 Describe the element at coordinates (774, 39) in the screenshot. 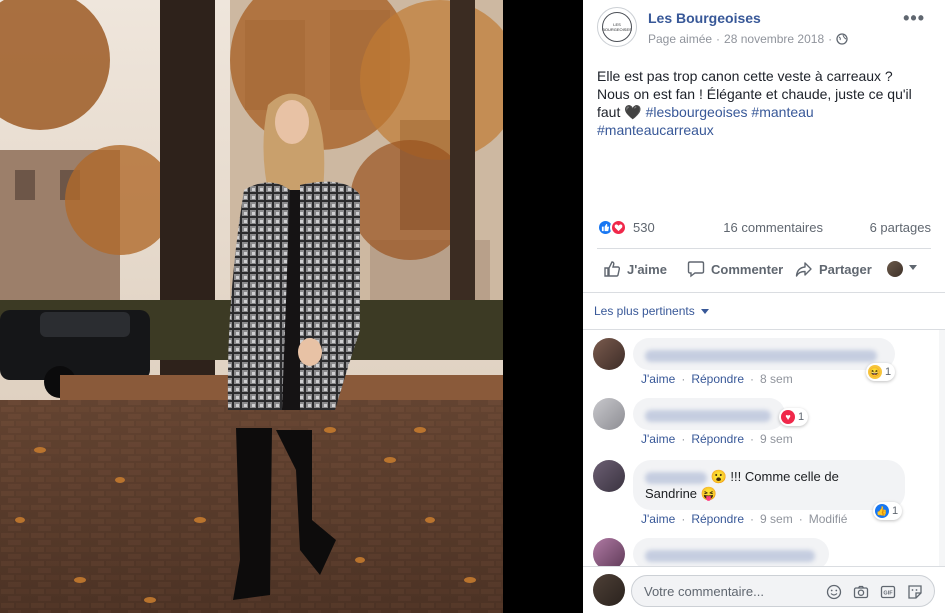

I see `post-date-link: 28 novembre 2018` at that location.